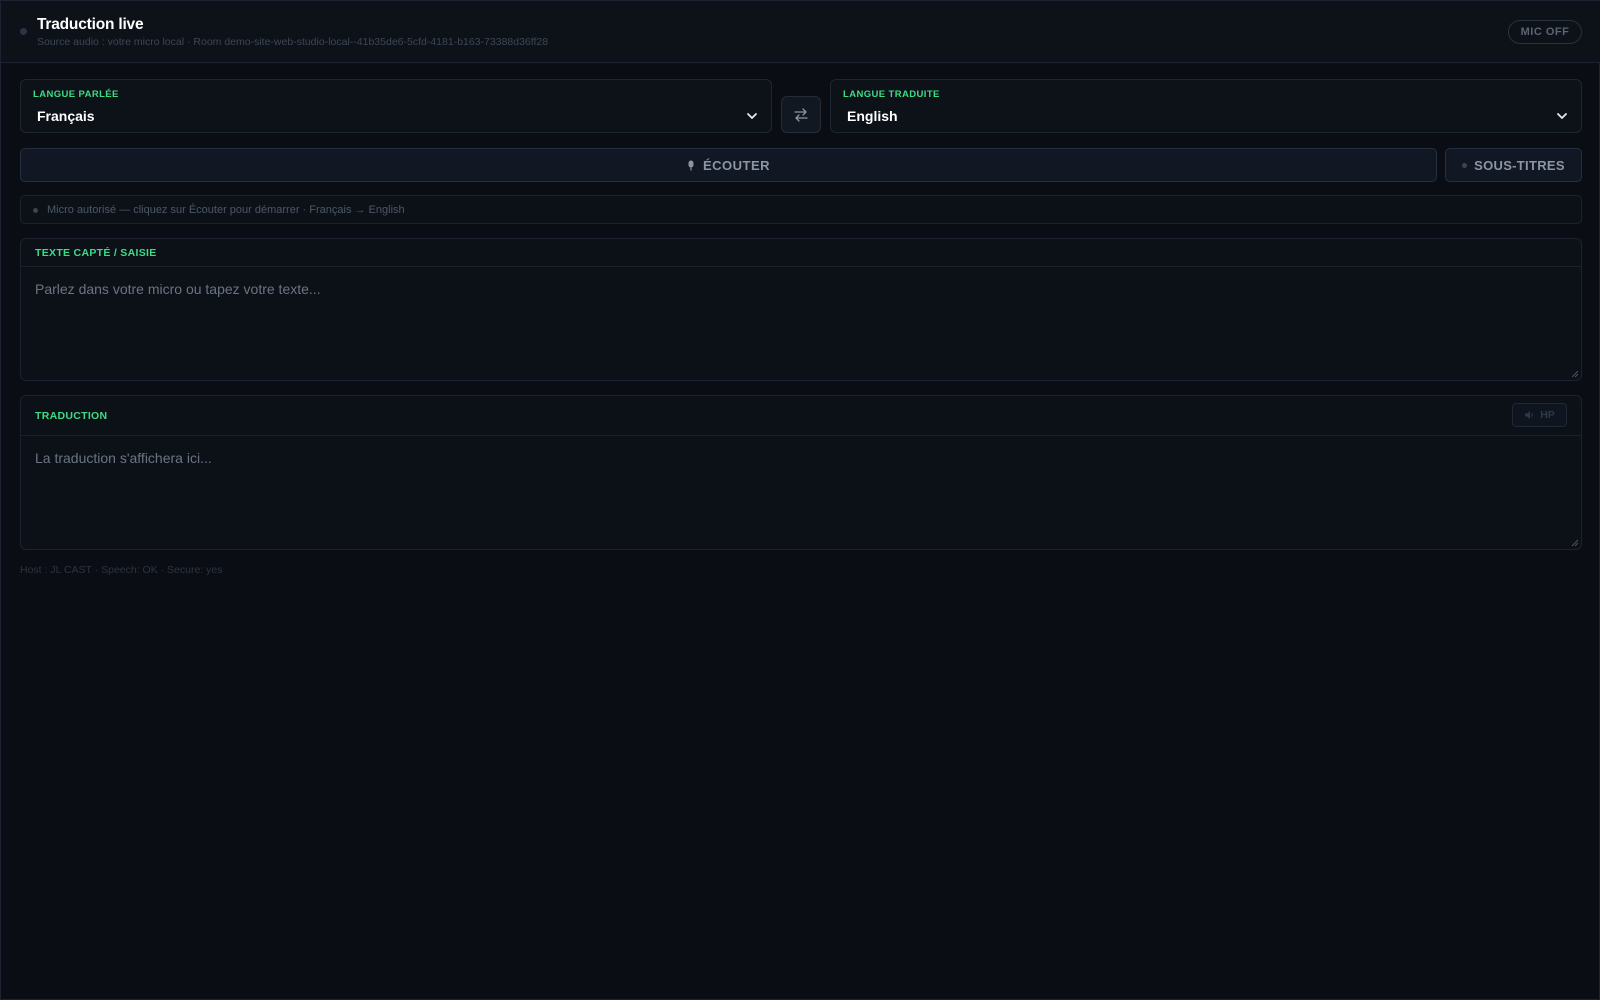 This screenshot has height=1000, width=1600. Describe the element at coordinates (801, 253) in the screenshot. I see `captured-text-header: TEXTE CAPTÉ / SAISIE` at that location.